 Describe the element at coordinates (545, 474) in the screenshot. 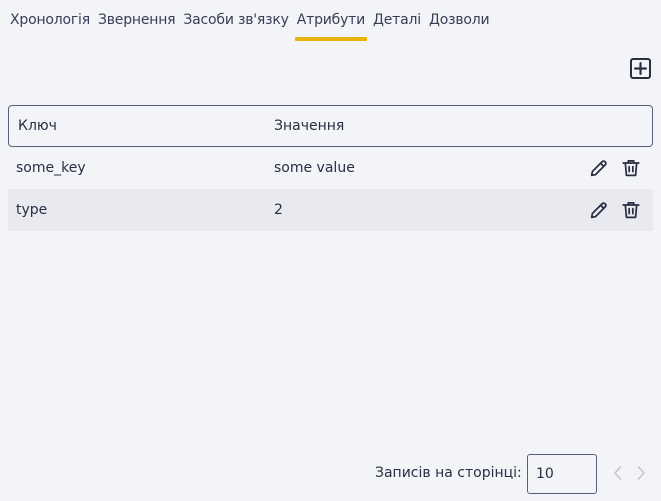

I see `rows-per-page-value: 10` at that location.